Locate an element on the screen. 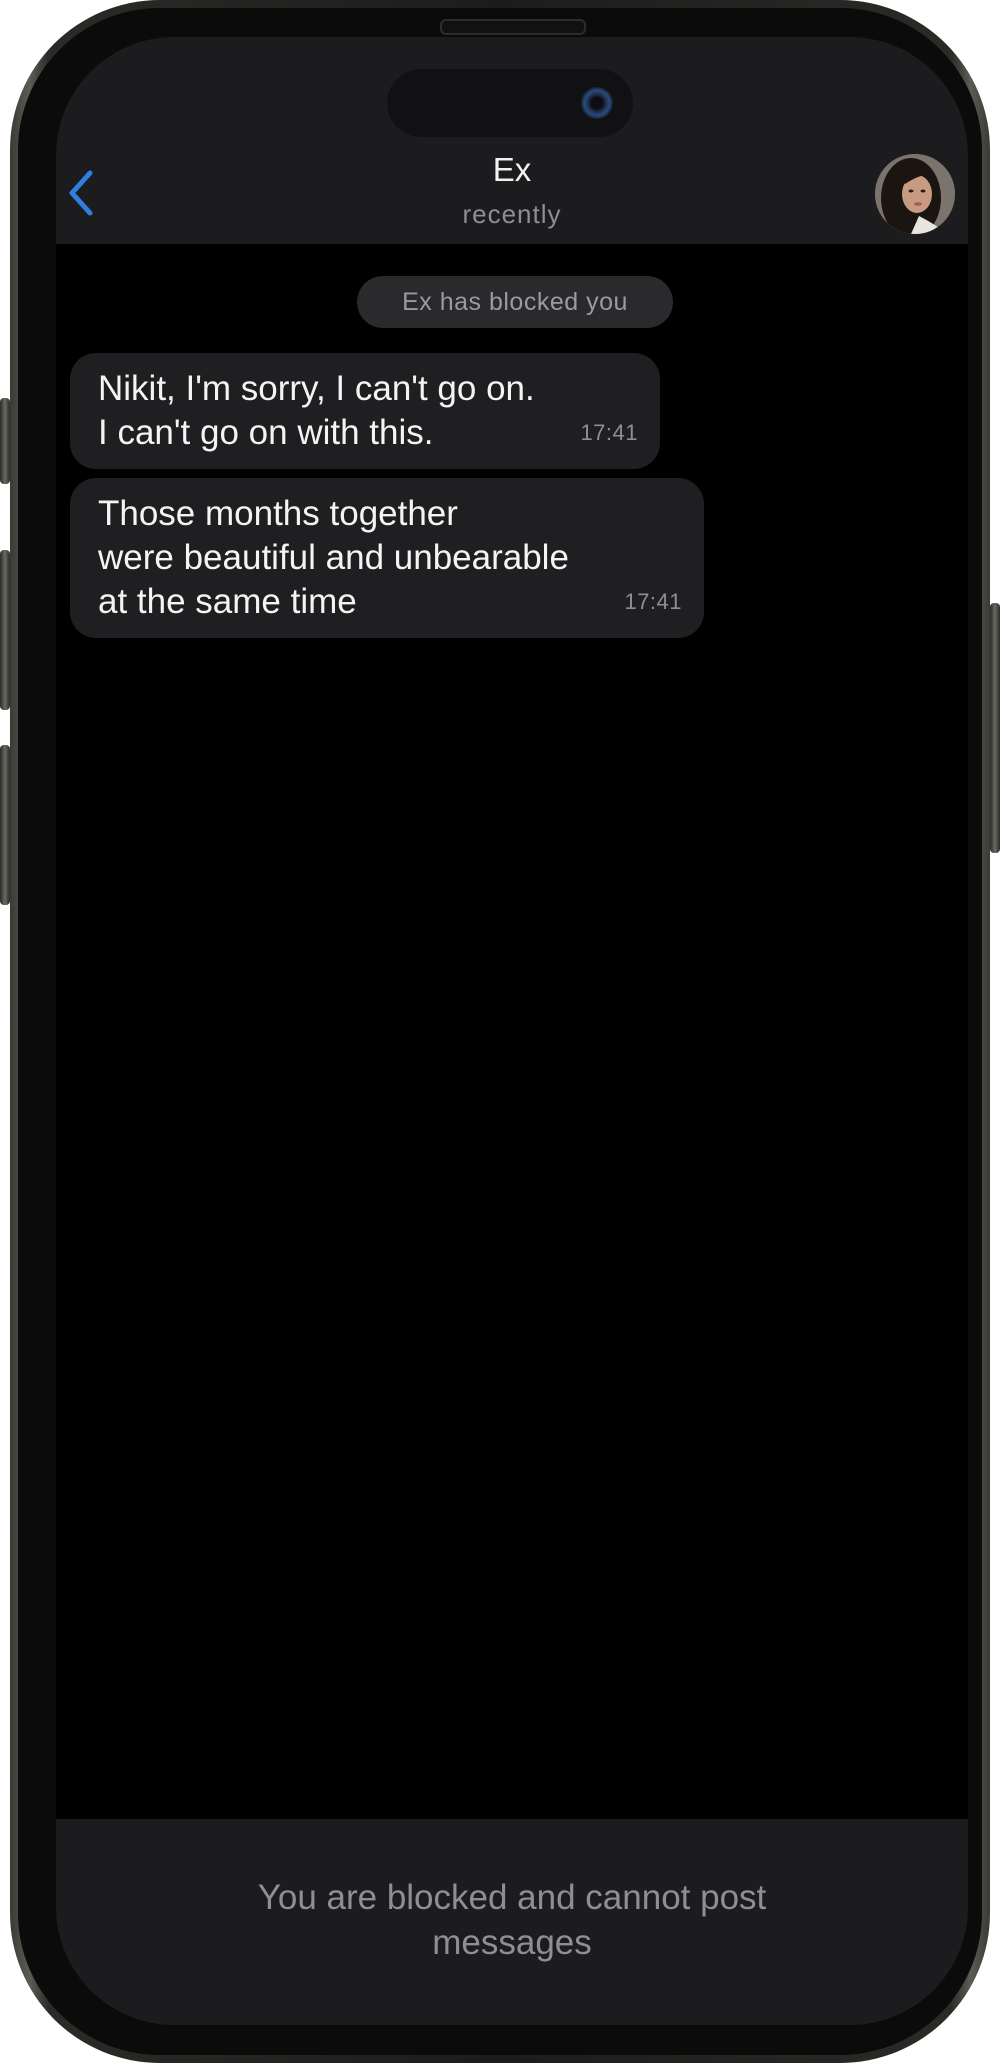 This screenshot has height=2063, width=1002. volume-down-button is located at coordinates (5, 825).